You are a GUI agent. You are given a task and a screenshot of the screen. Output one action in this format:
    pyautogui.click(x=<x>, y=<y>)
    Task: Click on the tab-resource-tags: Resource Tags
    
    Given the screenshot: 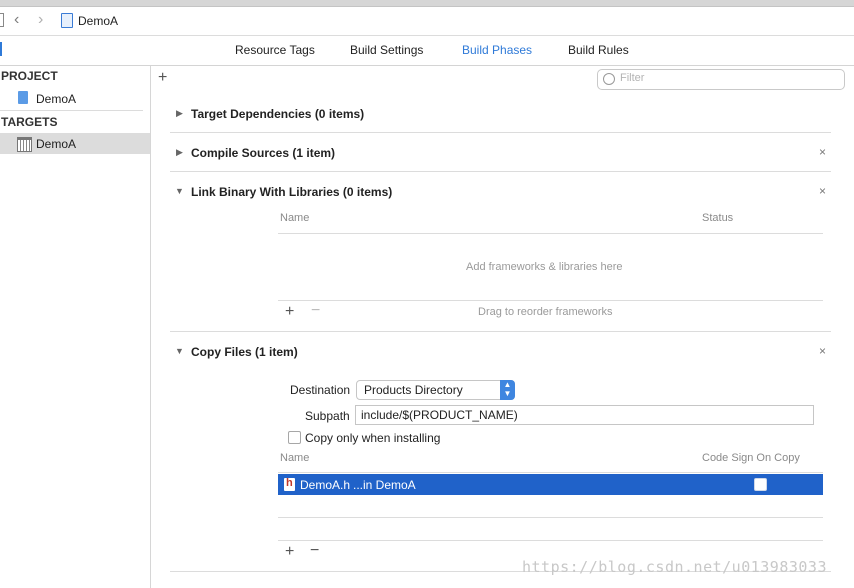 What is the action you would take?
    pyautogui.click(x=275, y=50)
    